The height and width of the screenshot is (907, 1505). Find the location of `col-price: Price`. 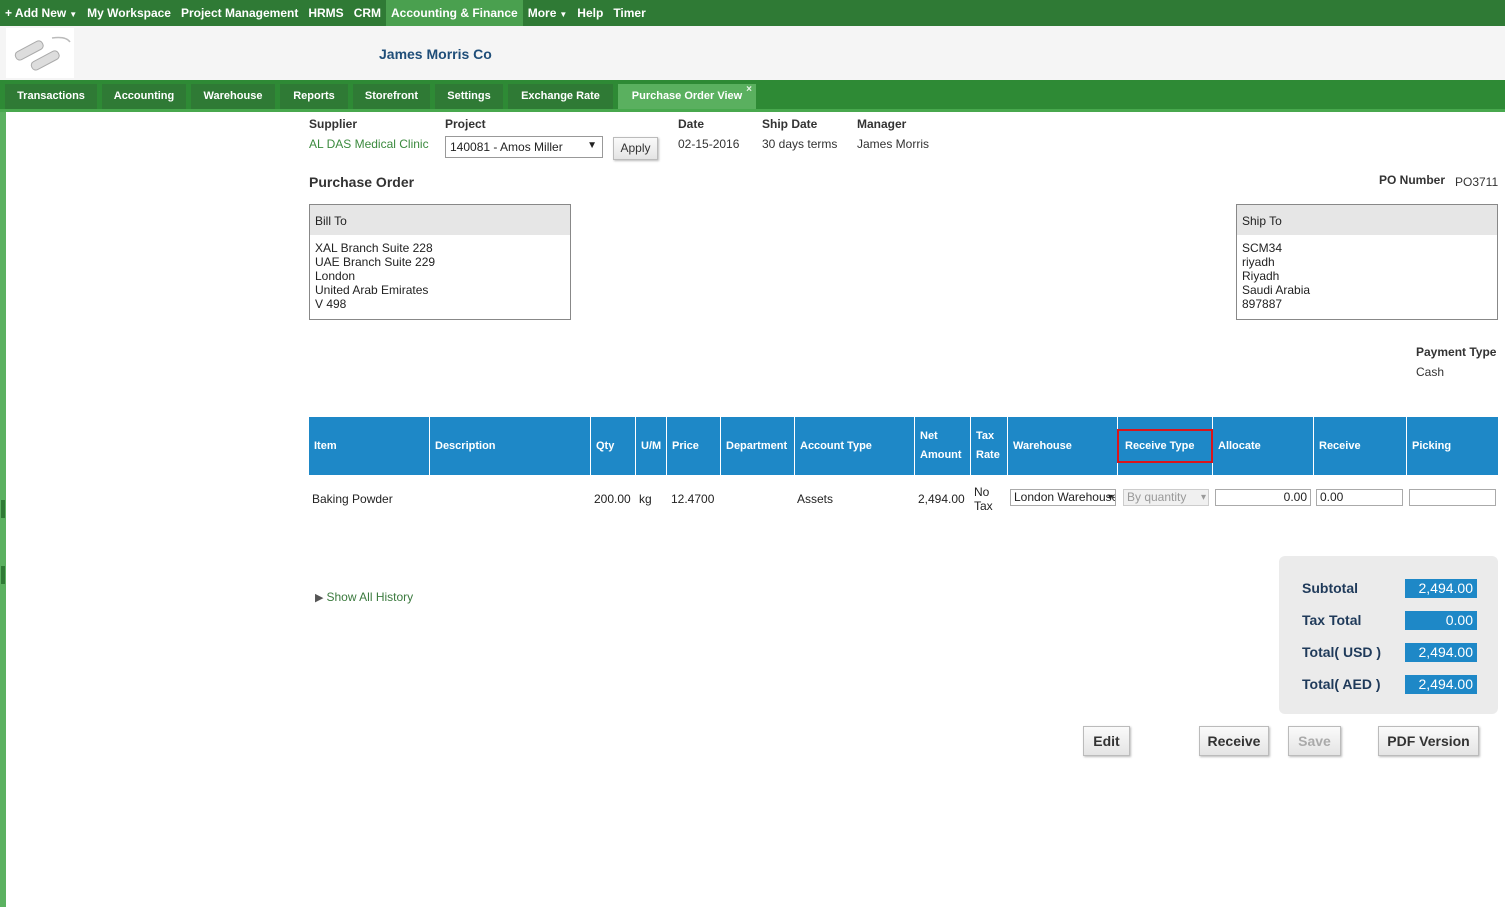

col-price: Price is located at coordinates (694, 446).